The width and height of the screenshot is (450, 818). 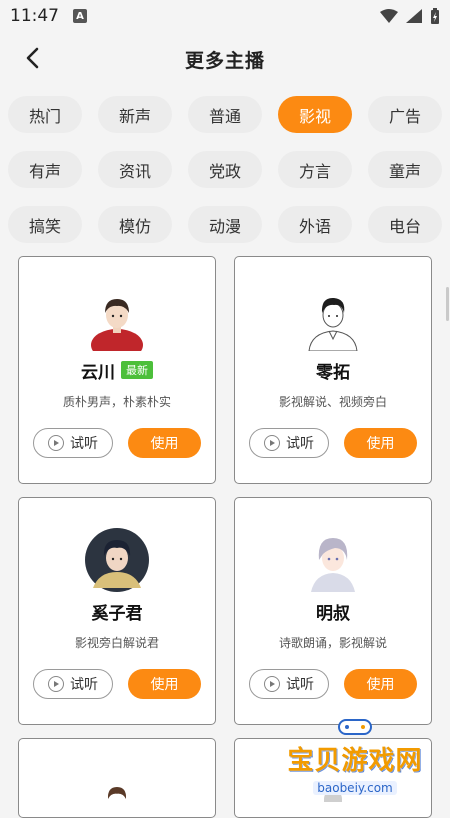 I want to click on tag-hot: 热门, so click(x=45, y=114).